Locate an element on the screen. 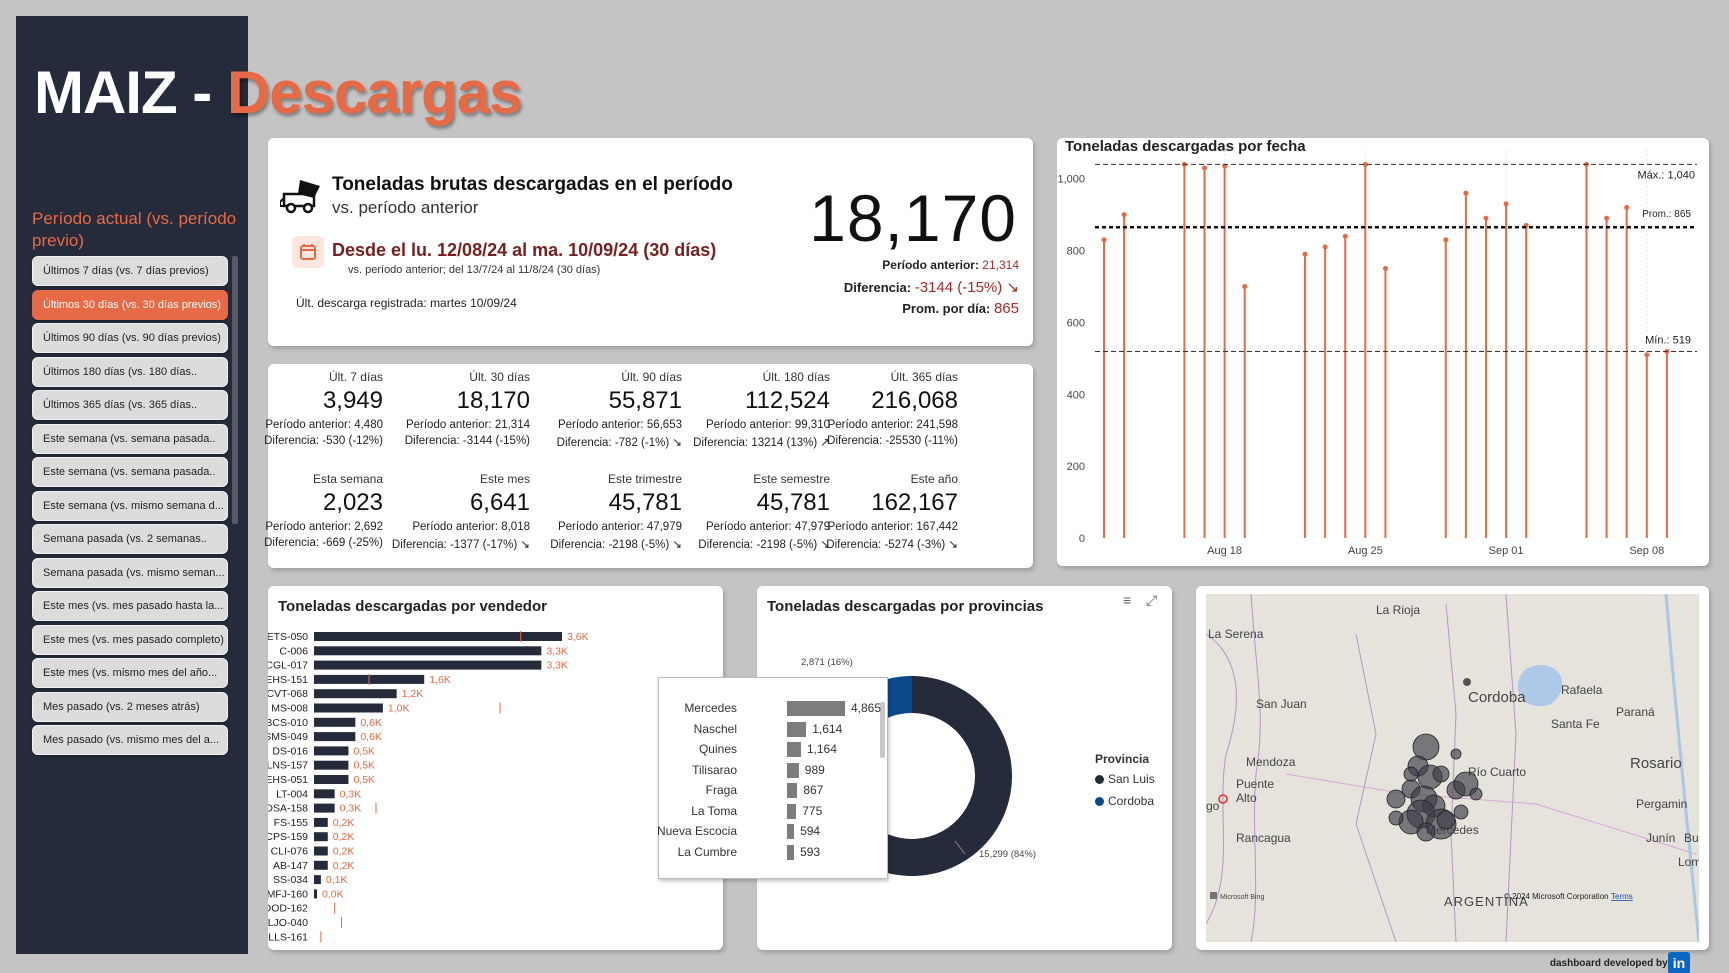 The width and height of the screenshot is (1729, 973). map-place-label: Rafaela is located at coordinates (1582, 690).